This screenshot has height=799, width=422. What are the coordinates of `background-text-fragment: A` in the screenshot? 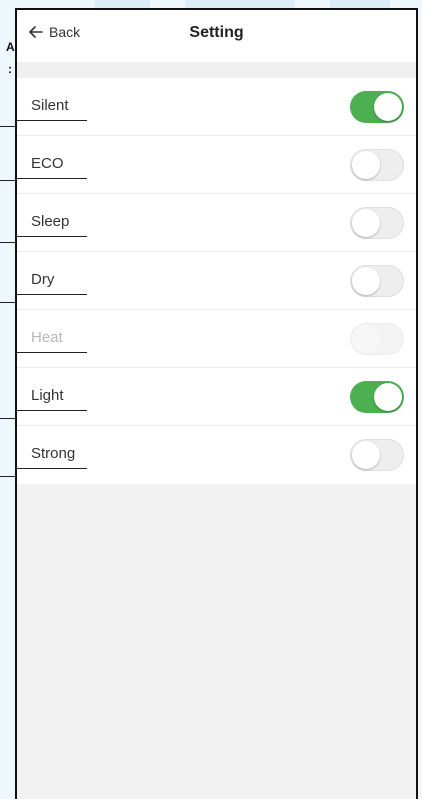 It's located at (10, 47).